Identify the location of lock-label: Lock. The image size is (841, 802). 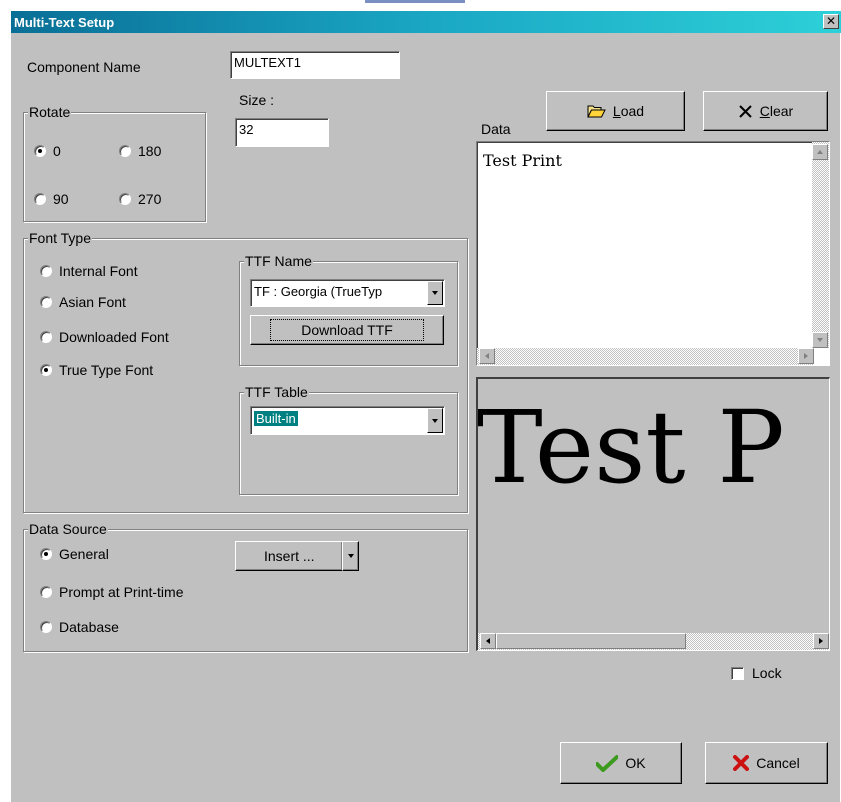
(767, 673).